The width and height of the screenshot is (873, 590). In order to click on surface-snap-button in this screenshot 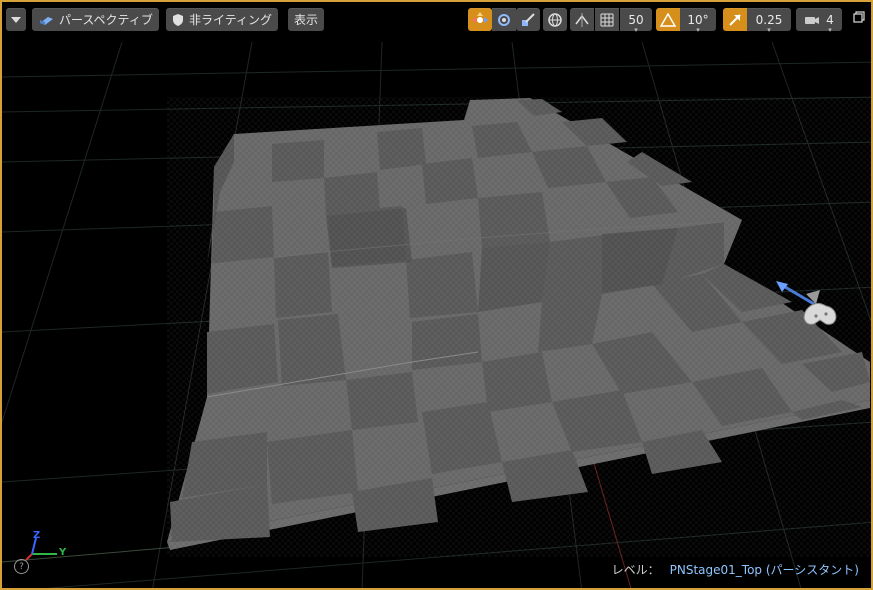, I will do `click(582, 19)`.